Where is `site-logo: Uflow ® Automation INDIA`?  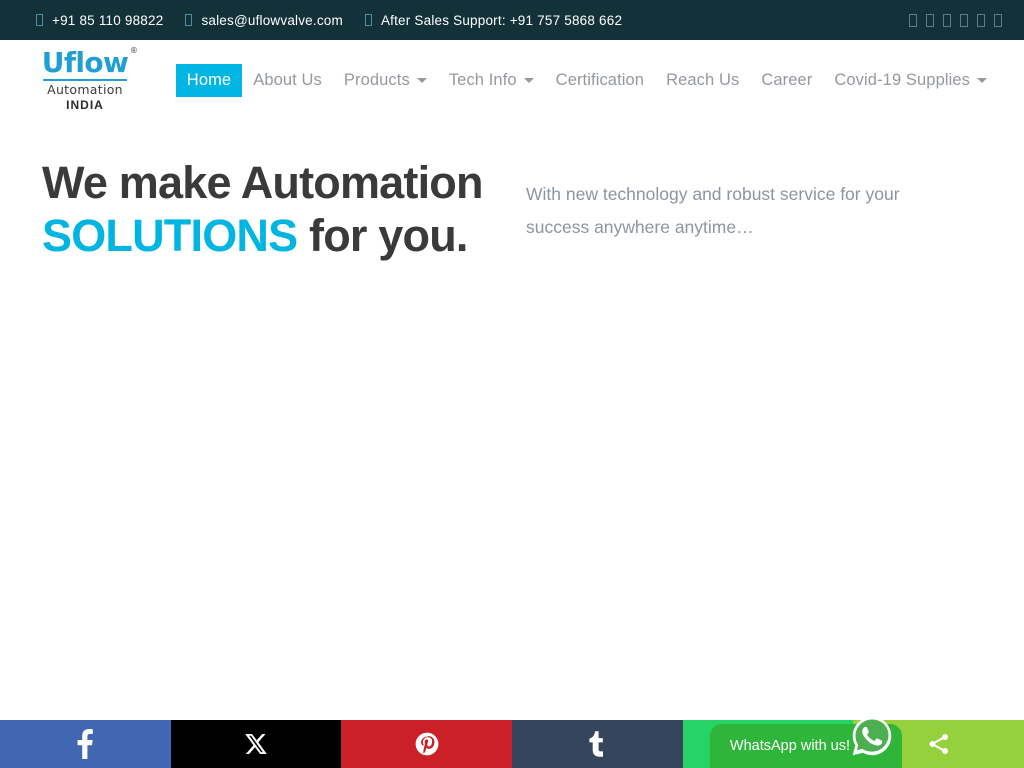 site-logo: Uflow ® Automation INDIA is located at coordinates (89, 79).